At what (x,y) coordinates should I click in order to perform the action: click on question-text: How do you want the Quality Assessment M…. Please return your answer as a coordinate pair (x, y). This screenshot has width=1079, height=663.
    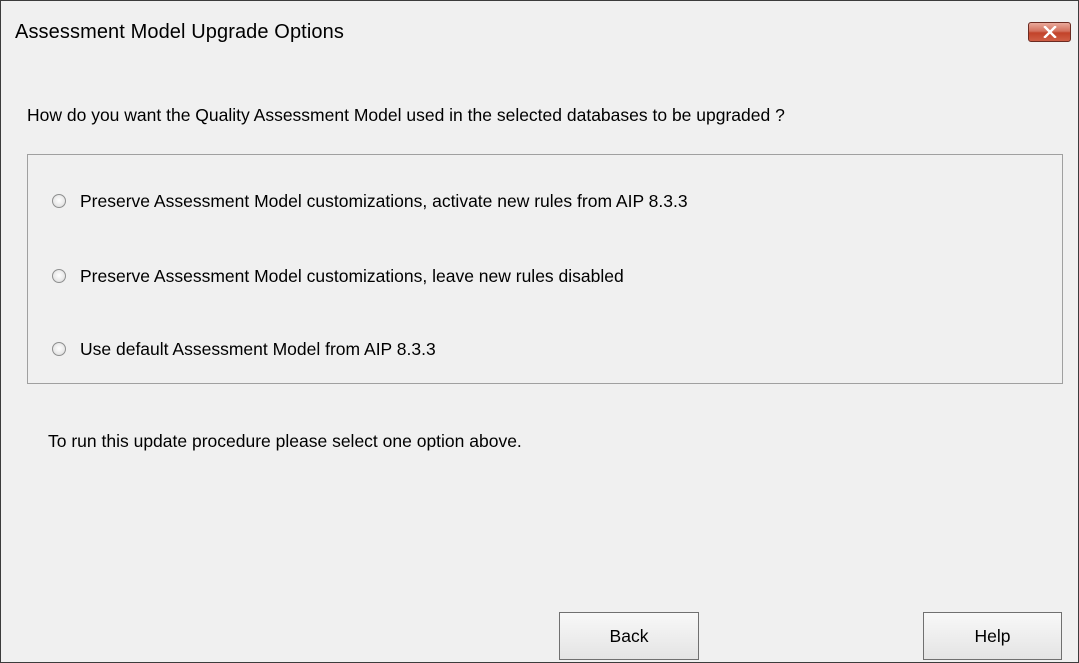
    Looking at the image, I should click on (406, 115).